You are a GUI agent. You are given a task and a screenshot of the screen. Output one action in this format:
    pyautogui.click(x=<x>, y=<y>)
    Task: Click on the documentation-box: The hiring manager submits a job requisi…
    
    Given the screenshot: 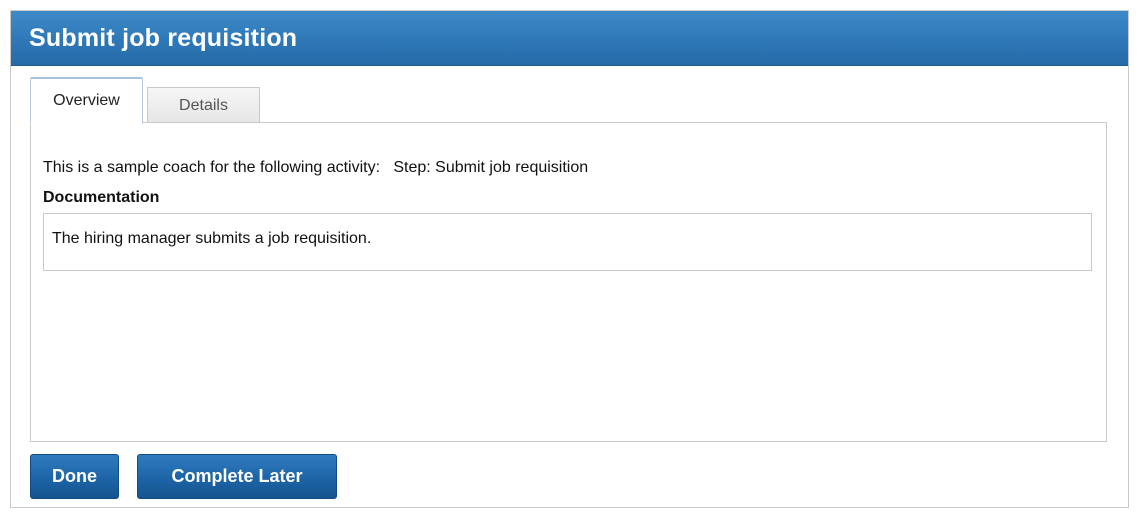 What is the action you would take?
    pyautogui.click(x=567, y=242)
    